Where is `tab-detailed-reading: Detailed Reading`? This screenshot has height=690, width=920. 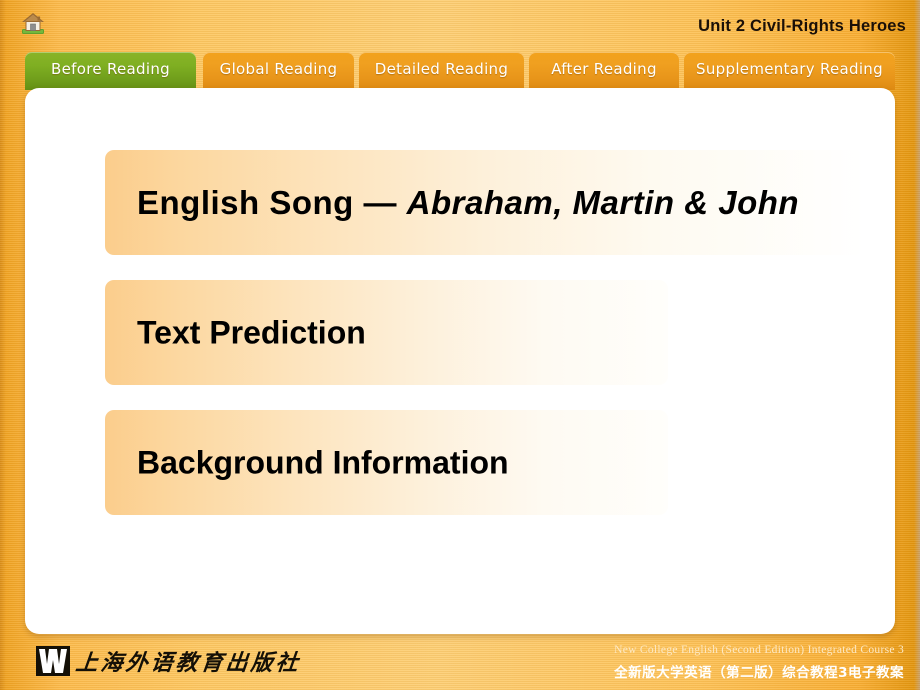
tab-detailed-reading: Detailed Reading is located at coordinates (441, 71).